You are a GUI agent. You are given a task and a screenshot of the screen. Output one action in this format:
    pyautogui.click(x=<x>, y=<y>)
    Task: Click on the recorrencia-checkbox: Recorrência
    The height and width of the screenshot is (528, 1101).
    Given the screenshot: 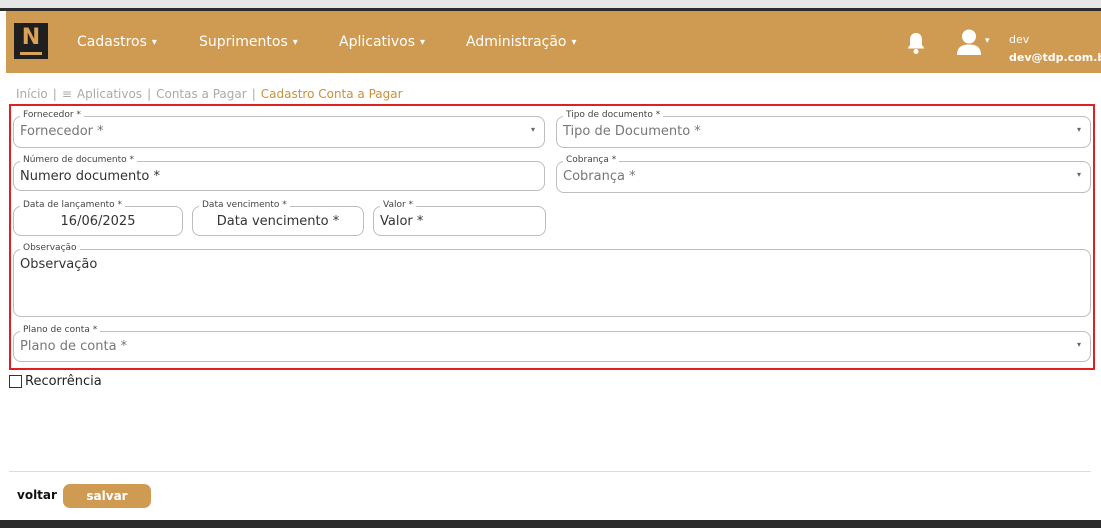 What is the action you would take?
    pyautogui.click(x=55, y=381)
    